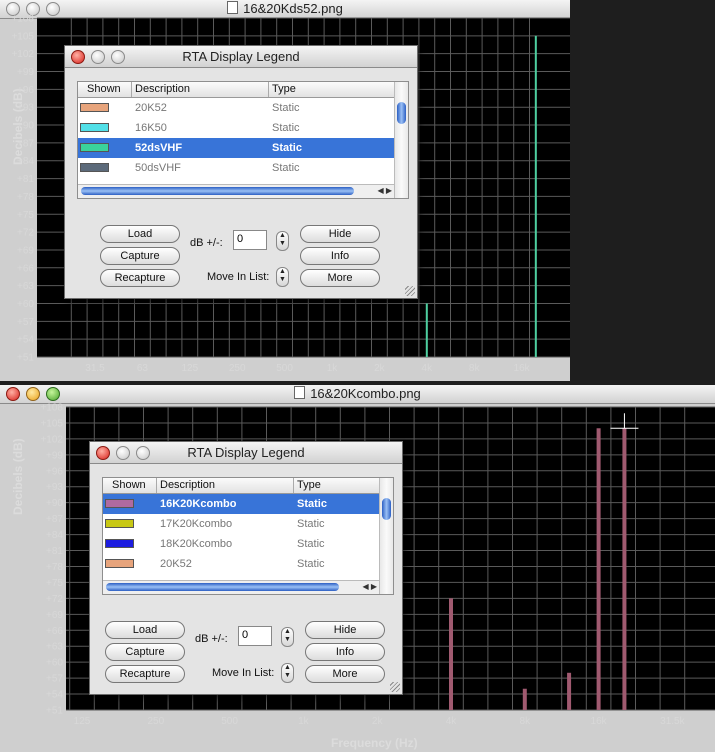 This screenshot has width=715, height=752. I want to click on y-tick-label: +60, so click(25, 304).